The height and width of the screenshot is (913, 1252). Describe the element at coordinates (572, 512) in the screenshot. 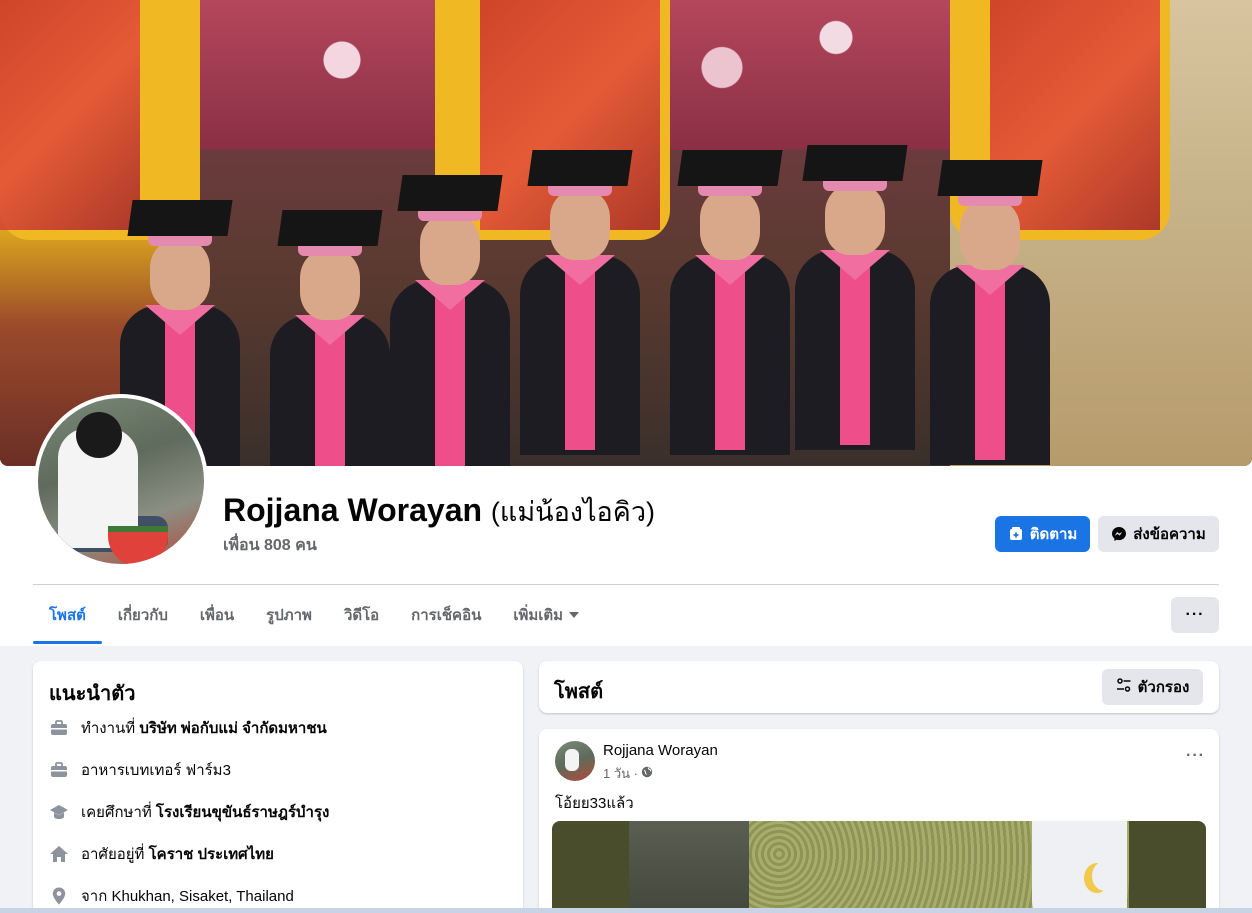

I see `profile-nickname: (แม่น้องไอคิว)` at that location.